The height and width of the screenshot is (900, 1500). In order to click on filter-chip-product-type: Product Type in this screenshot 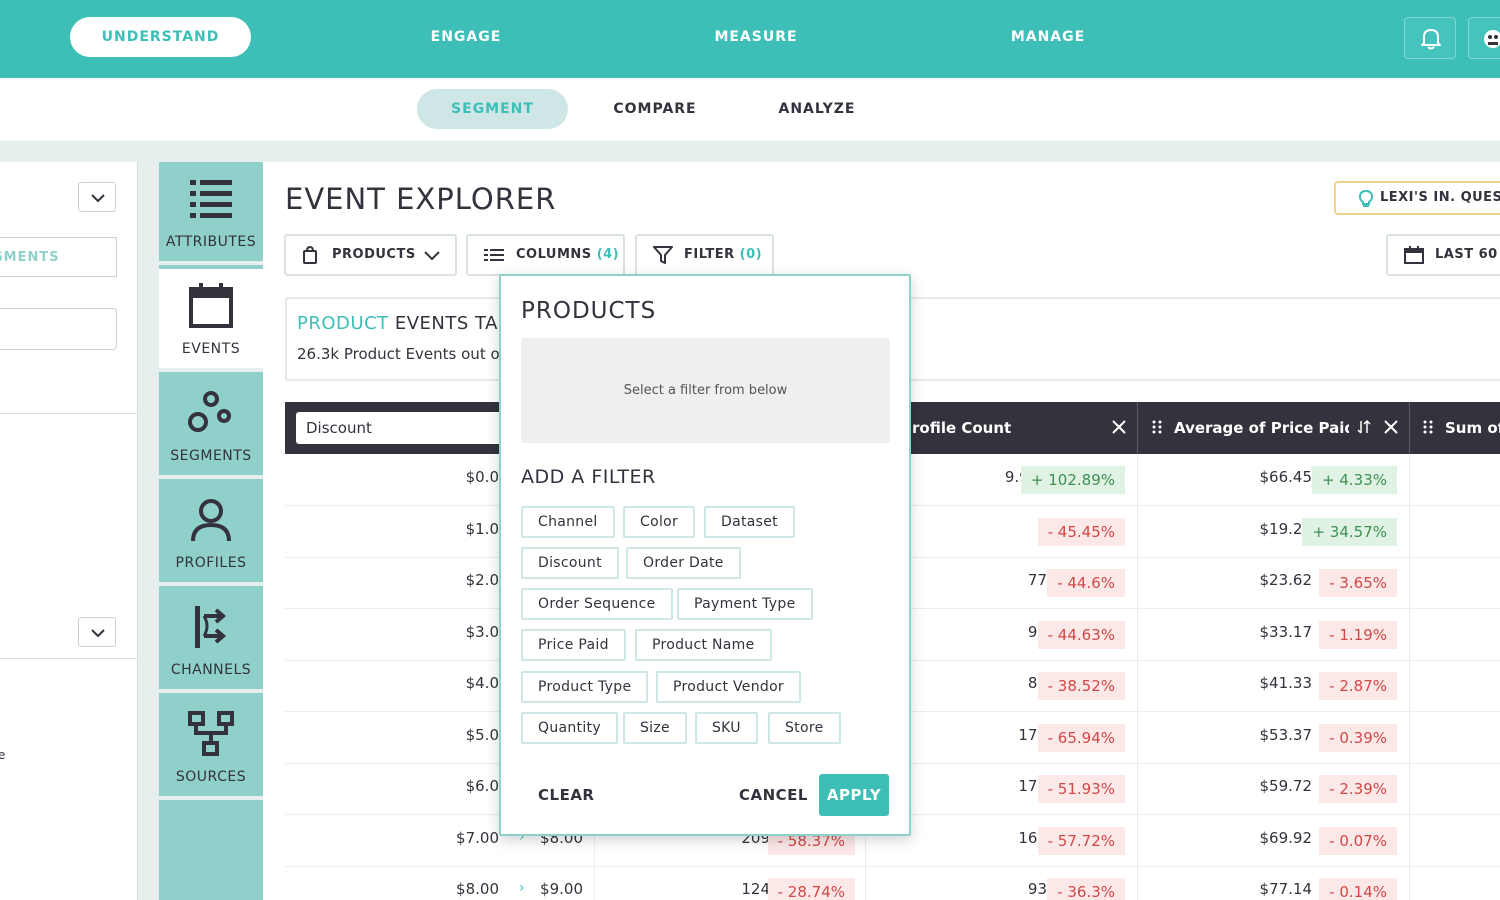, I will do `click(585, 687)`.